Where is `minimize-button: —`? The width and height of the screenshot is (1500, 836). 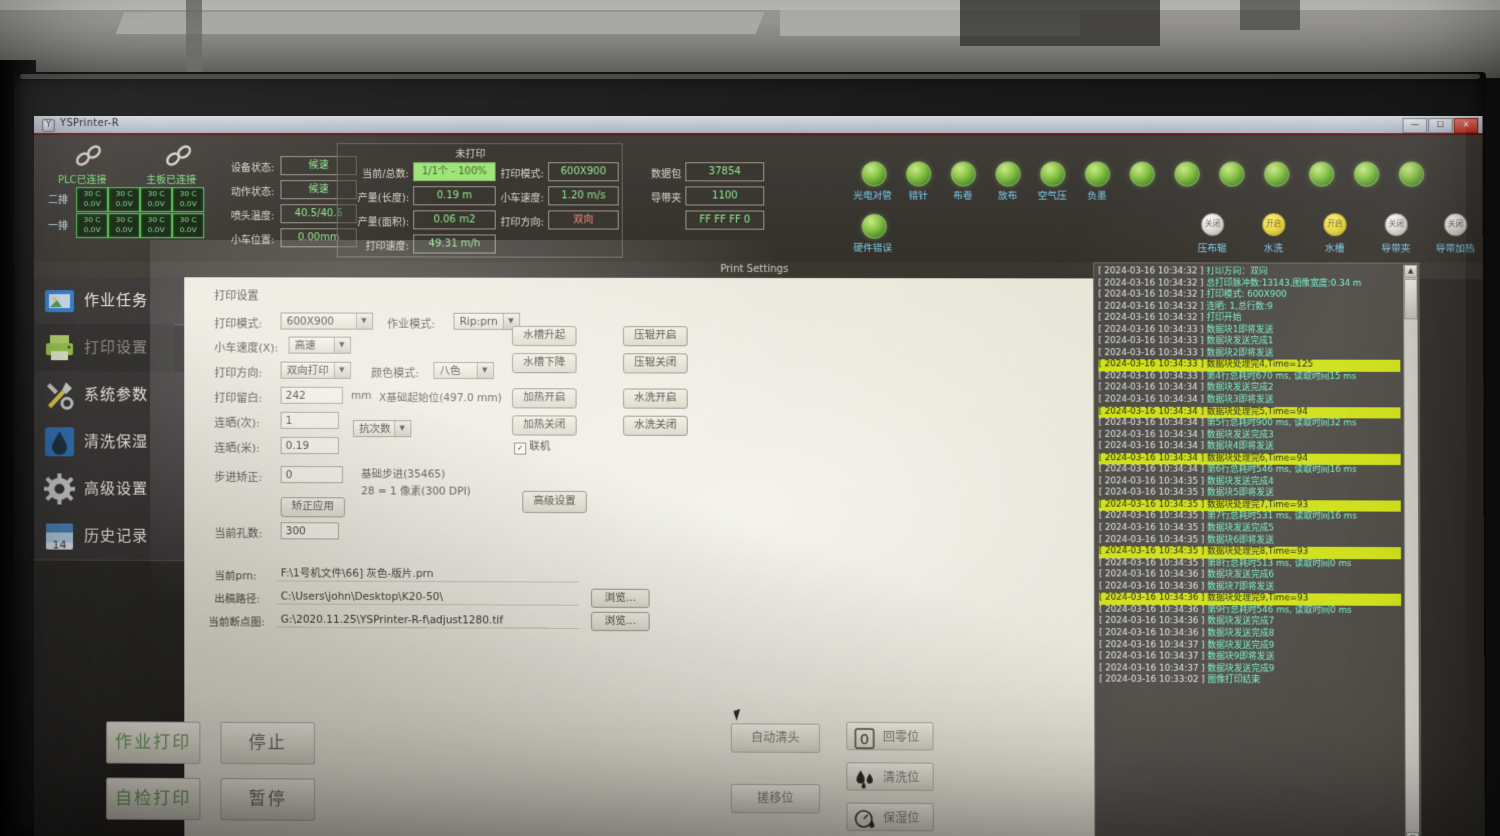
minimize-button: — is located at coordinates (1415, 126).